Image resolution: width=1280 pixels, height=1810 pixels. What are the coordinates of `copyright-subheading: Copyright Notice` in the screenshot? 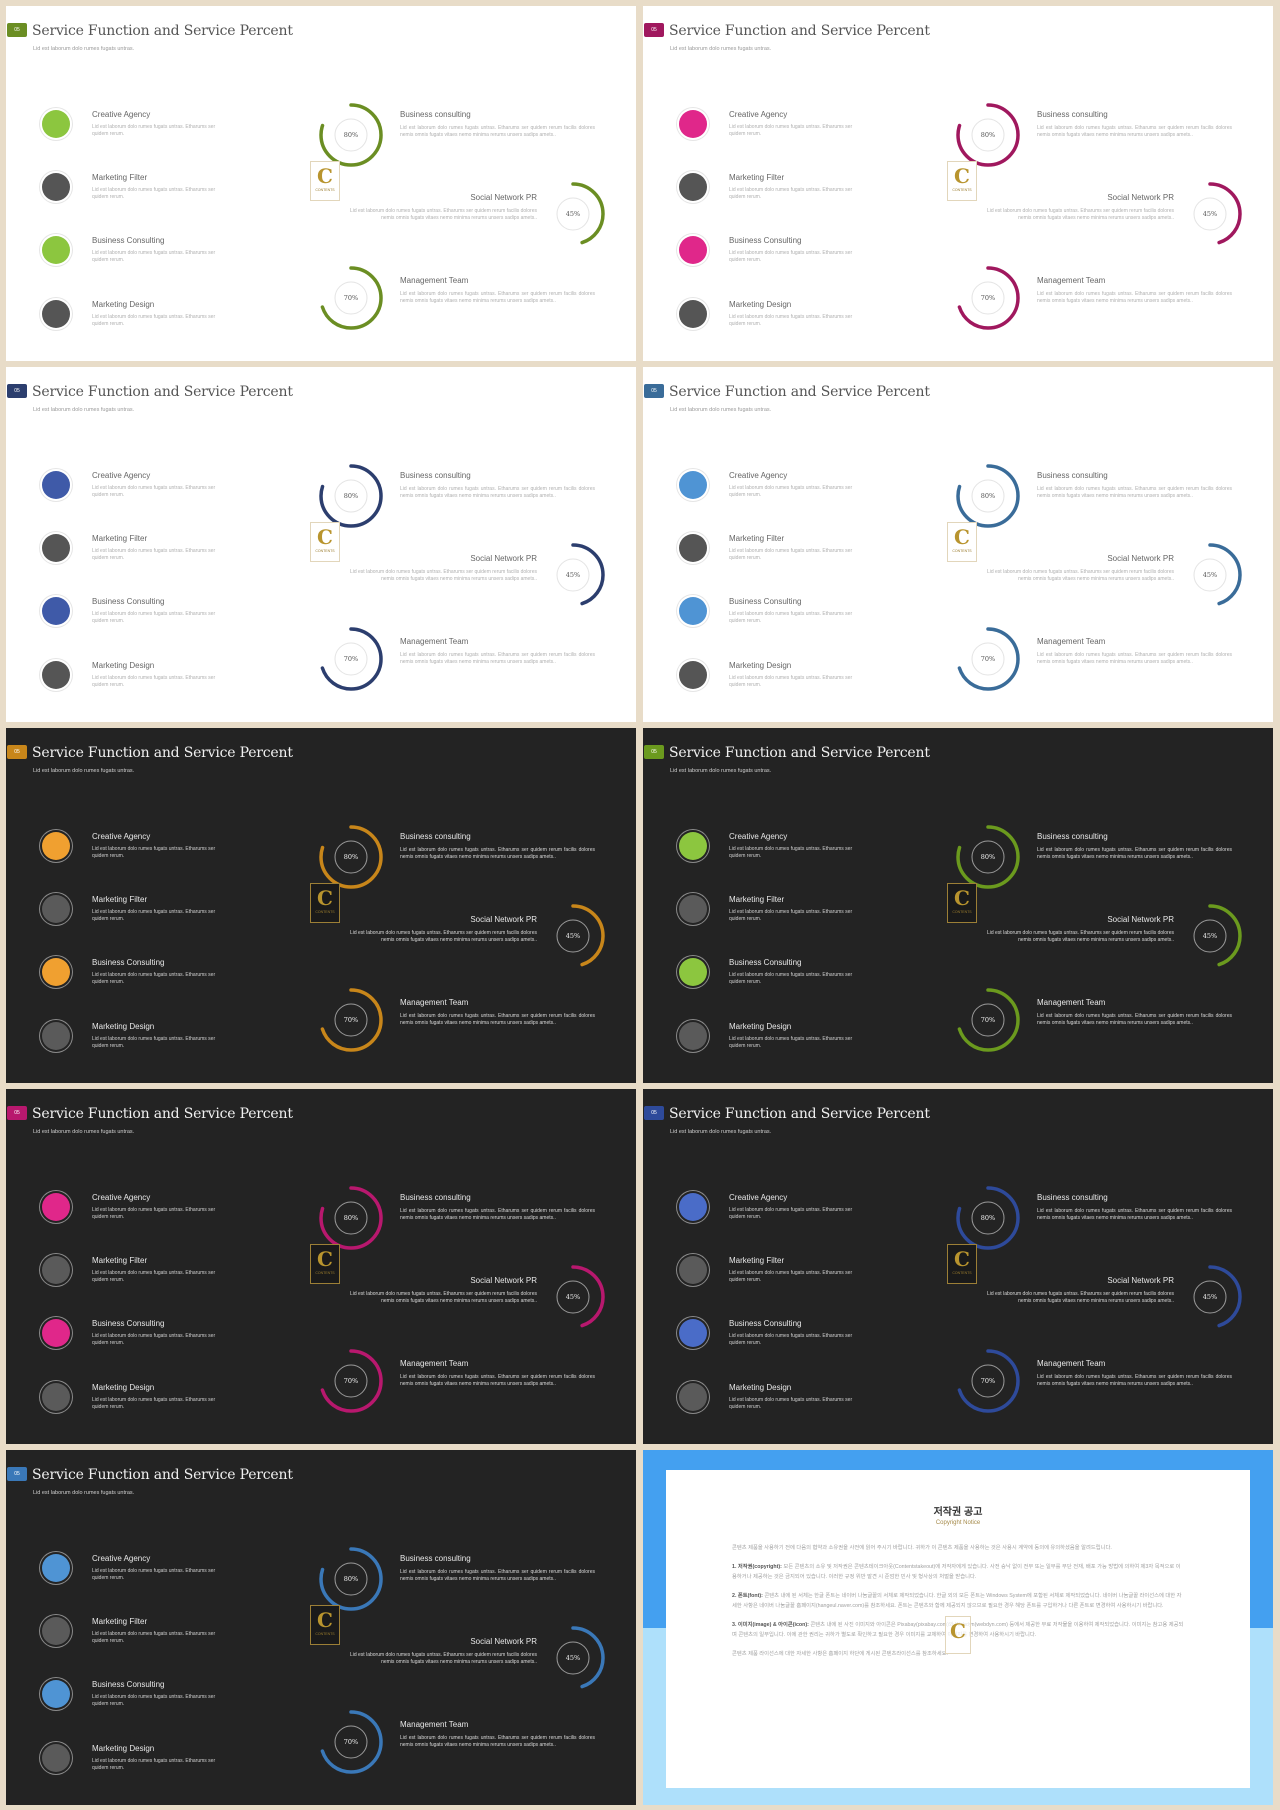 It's located at (958, 1523).